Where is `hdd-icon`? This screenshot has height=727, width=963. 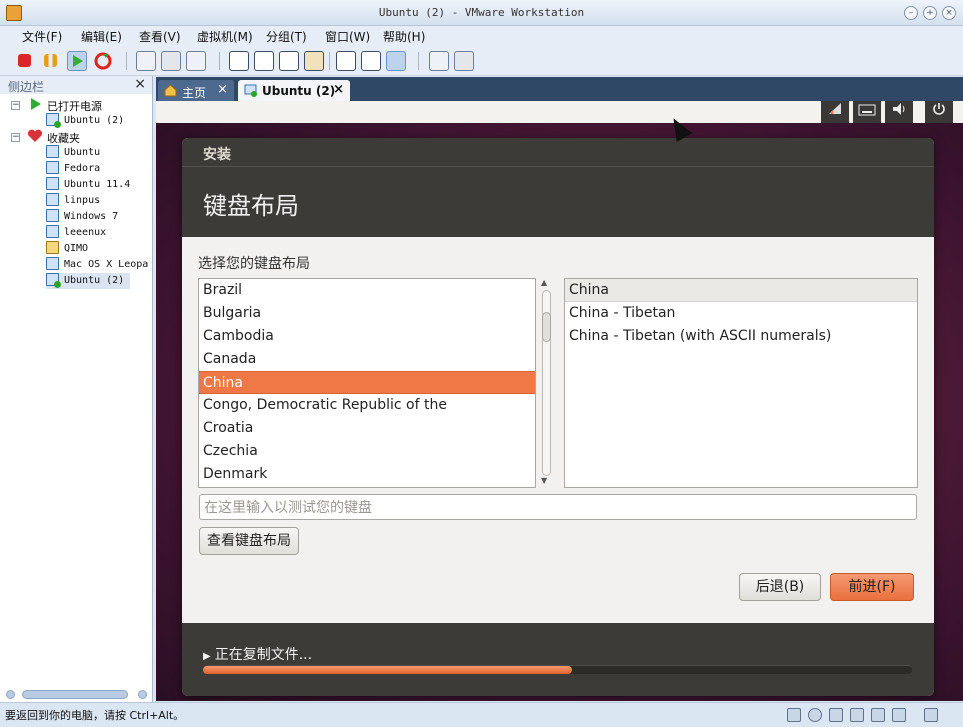 hdd-icon is located at coordinates (794, 715).